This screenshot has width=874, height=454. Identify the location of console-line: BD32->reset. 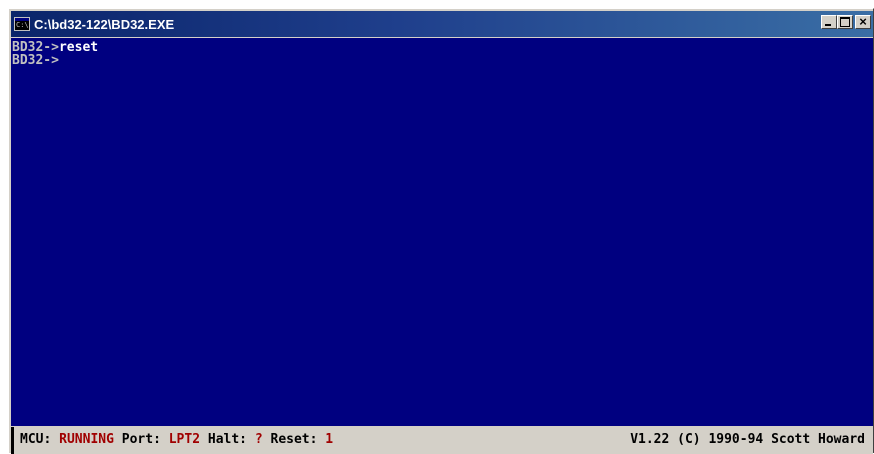
(442, 47).